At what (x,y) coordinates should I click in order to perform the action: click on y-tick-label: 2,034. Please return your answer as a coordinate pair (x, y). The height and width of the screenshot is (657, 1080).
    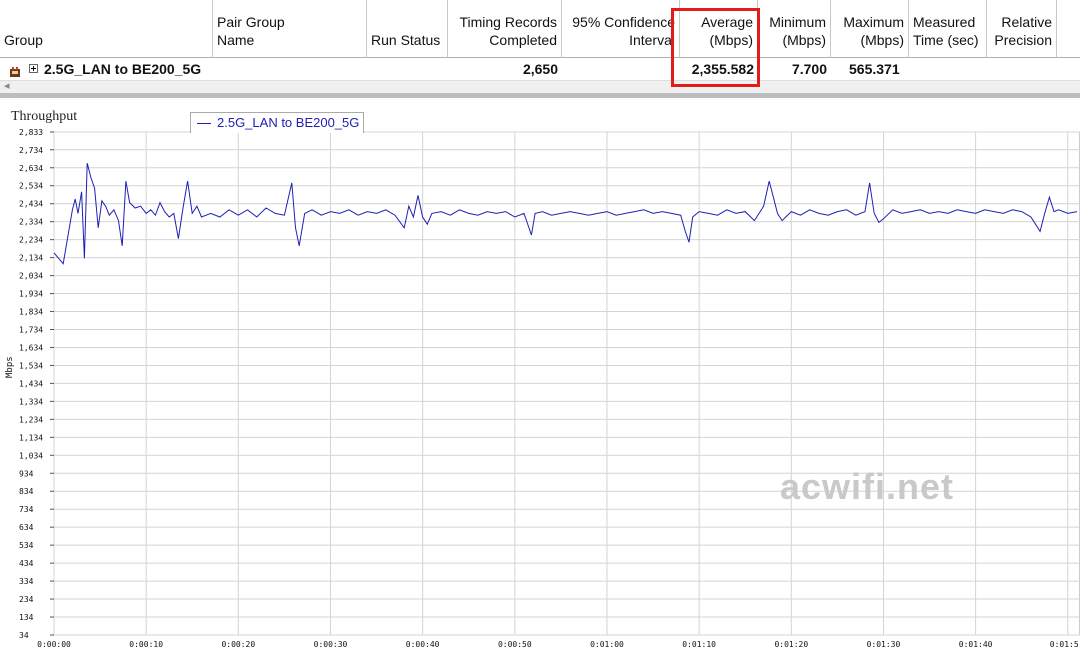
    Looking at the image, I should click on (31, 276).